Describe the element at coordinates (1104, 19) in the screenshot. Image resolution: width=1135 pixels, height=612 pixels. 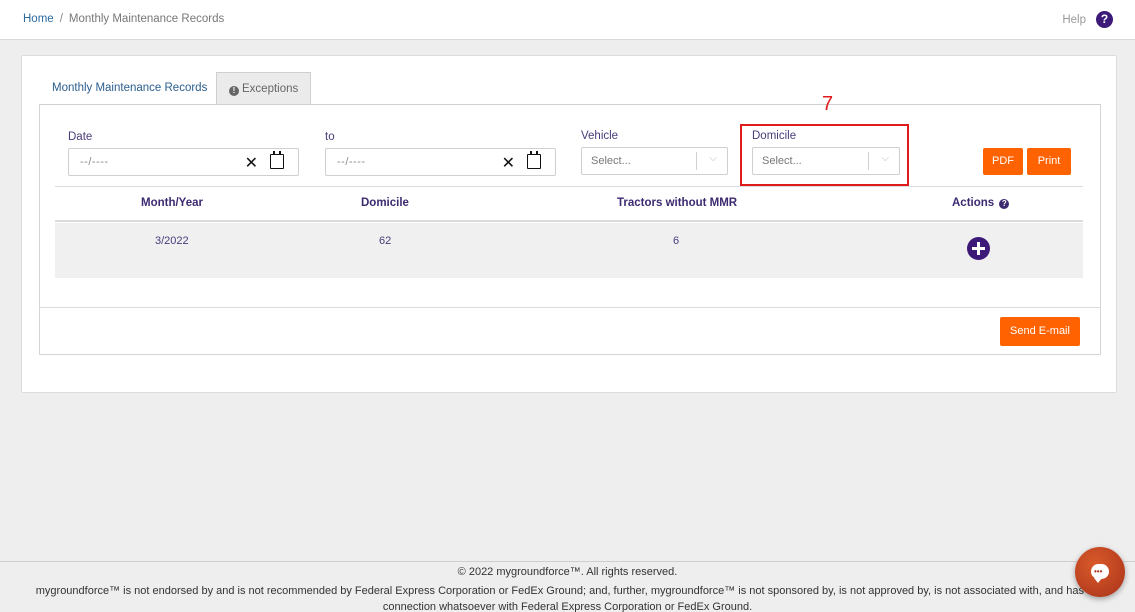
I see `help-icon: ?` at that location.